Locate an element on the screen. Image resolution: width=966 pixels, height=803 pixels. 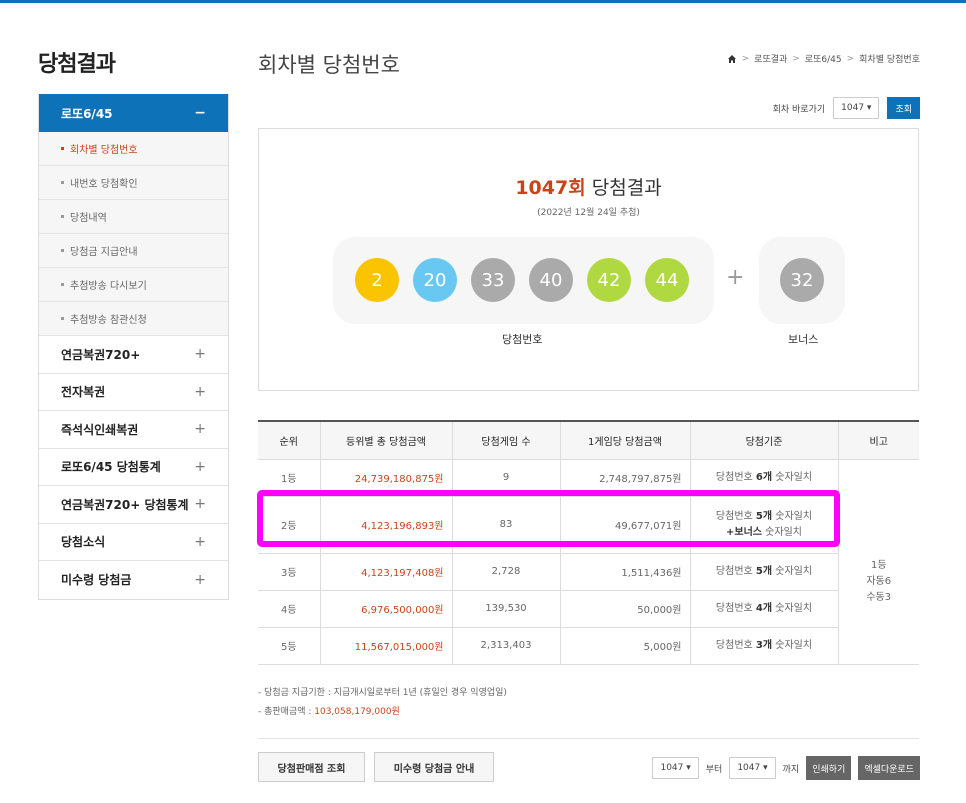
sidebar-item-label: 당첨소식 is located at coordinates (83, 542).